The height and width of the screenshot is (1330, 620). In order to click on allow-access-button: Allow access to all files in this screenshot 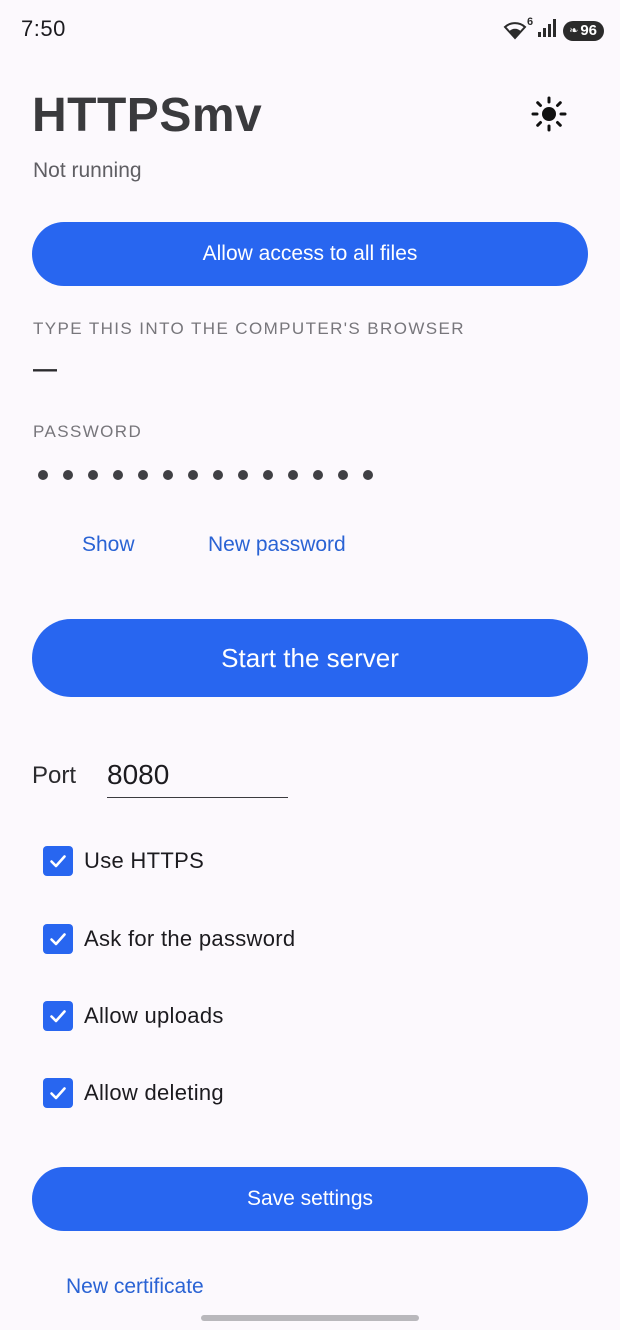, I will do `click(310, 254)`.